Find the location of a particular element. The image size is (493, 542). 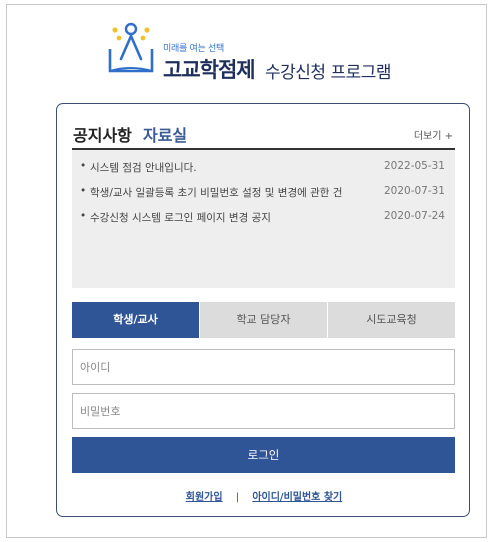

notice-title: 시스템 점검 안내입니다. is located at coordinates (235, 167).